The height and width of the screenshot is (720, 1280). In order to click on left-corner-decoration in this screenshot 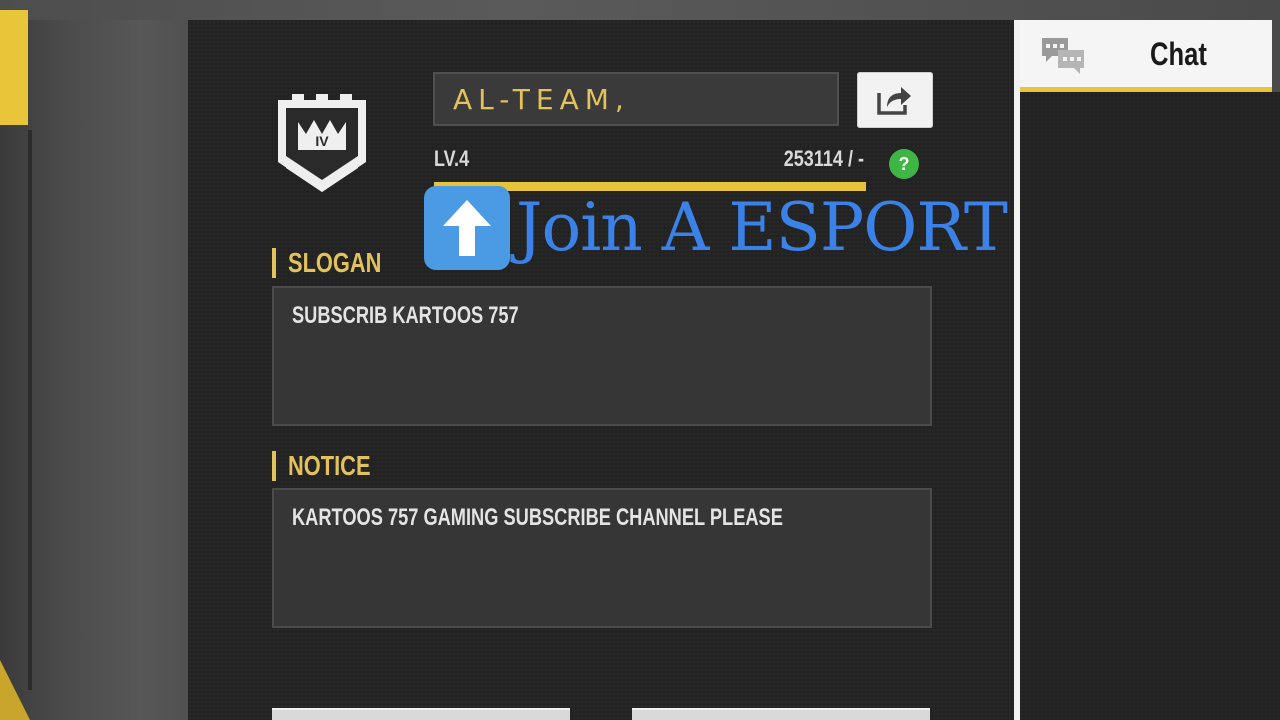, I will do `click(15, 690)`.